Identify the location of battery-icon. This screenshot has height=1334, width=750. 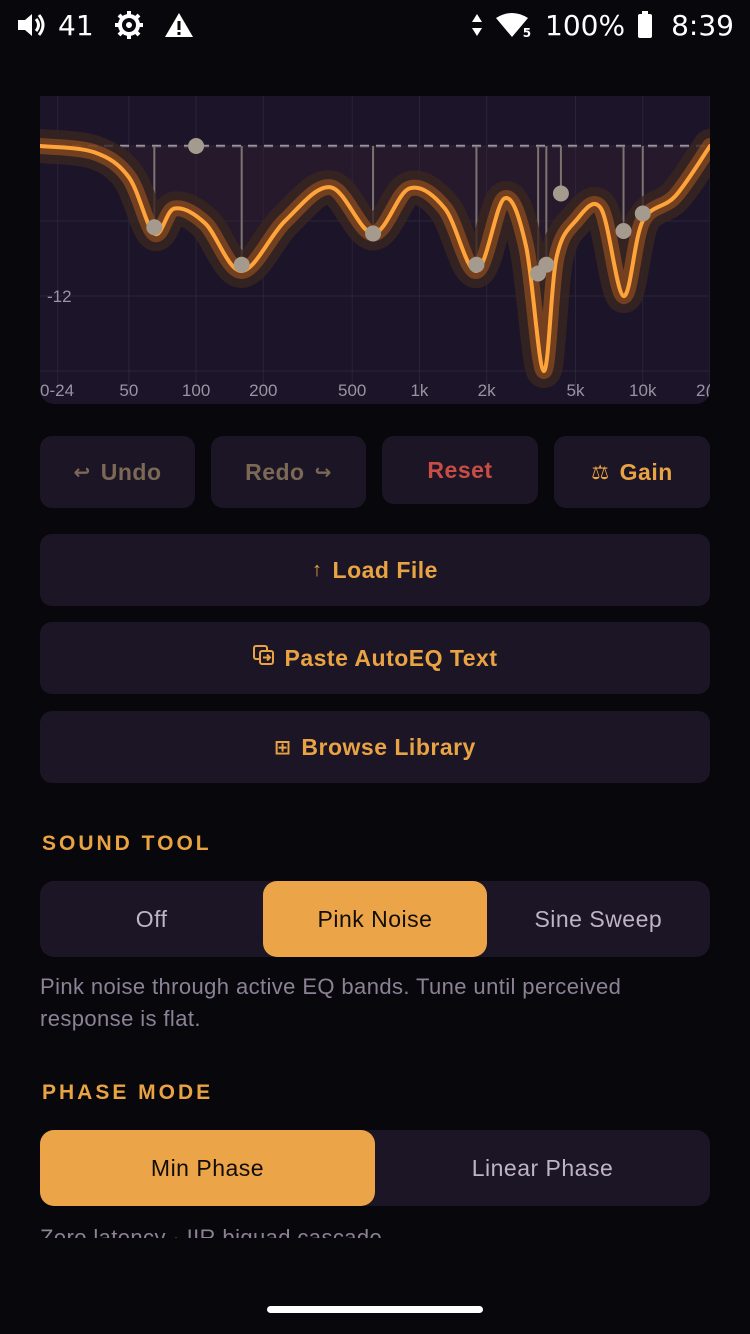
(645, 25).